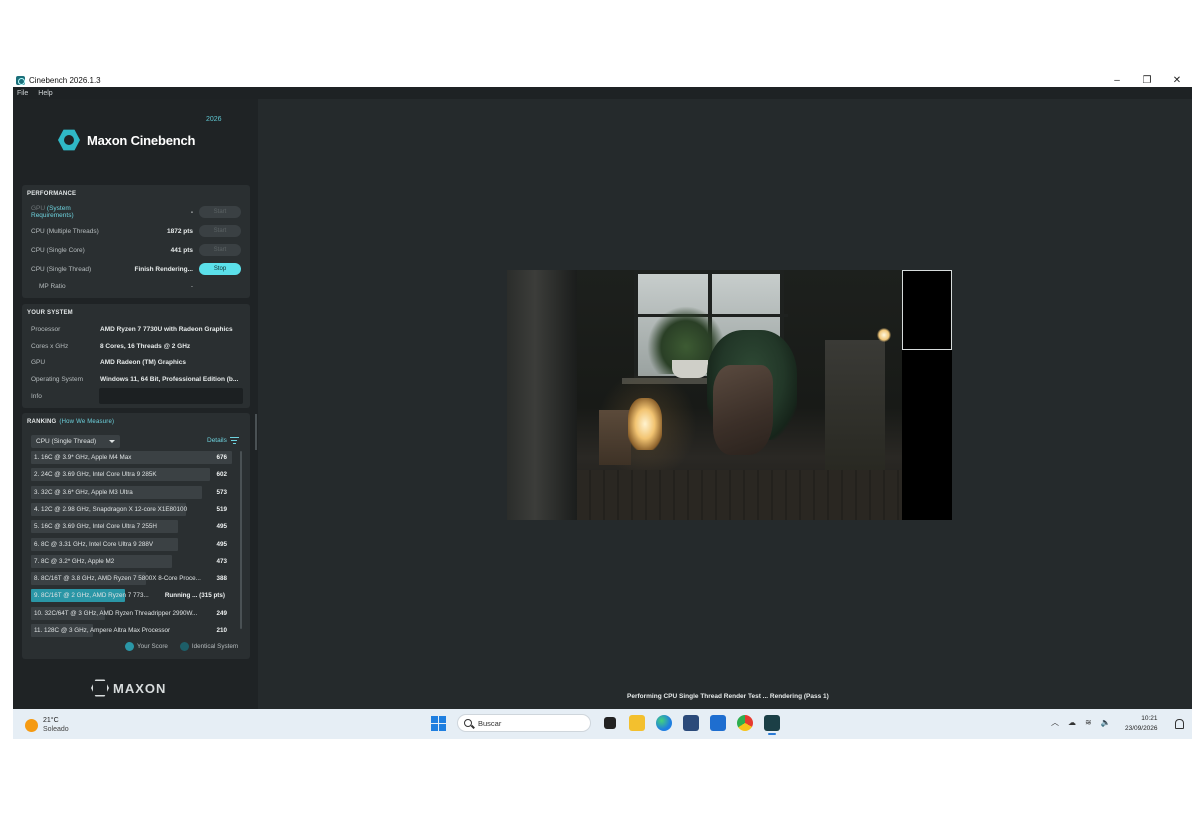 This screenshot has height=840, width=1200. What do you see at coordinates (57, 379) in the screenshot?
I see `system-label: Operating System` at bounding box center [57, 379].